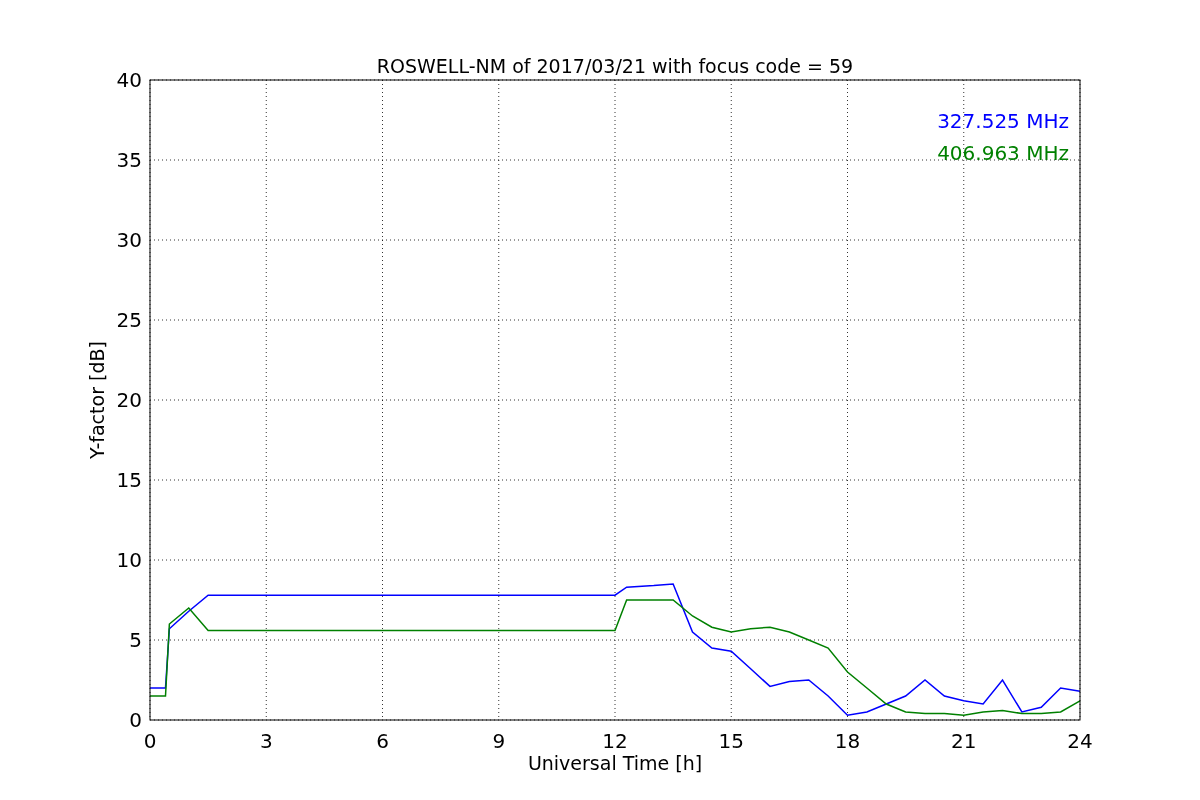 This screenshot has width=1200, height=800. Describe the element at coordinates (1003, 153) in the screenshot. I see `legend-label: 406.963 MHz` at that location.